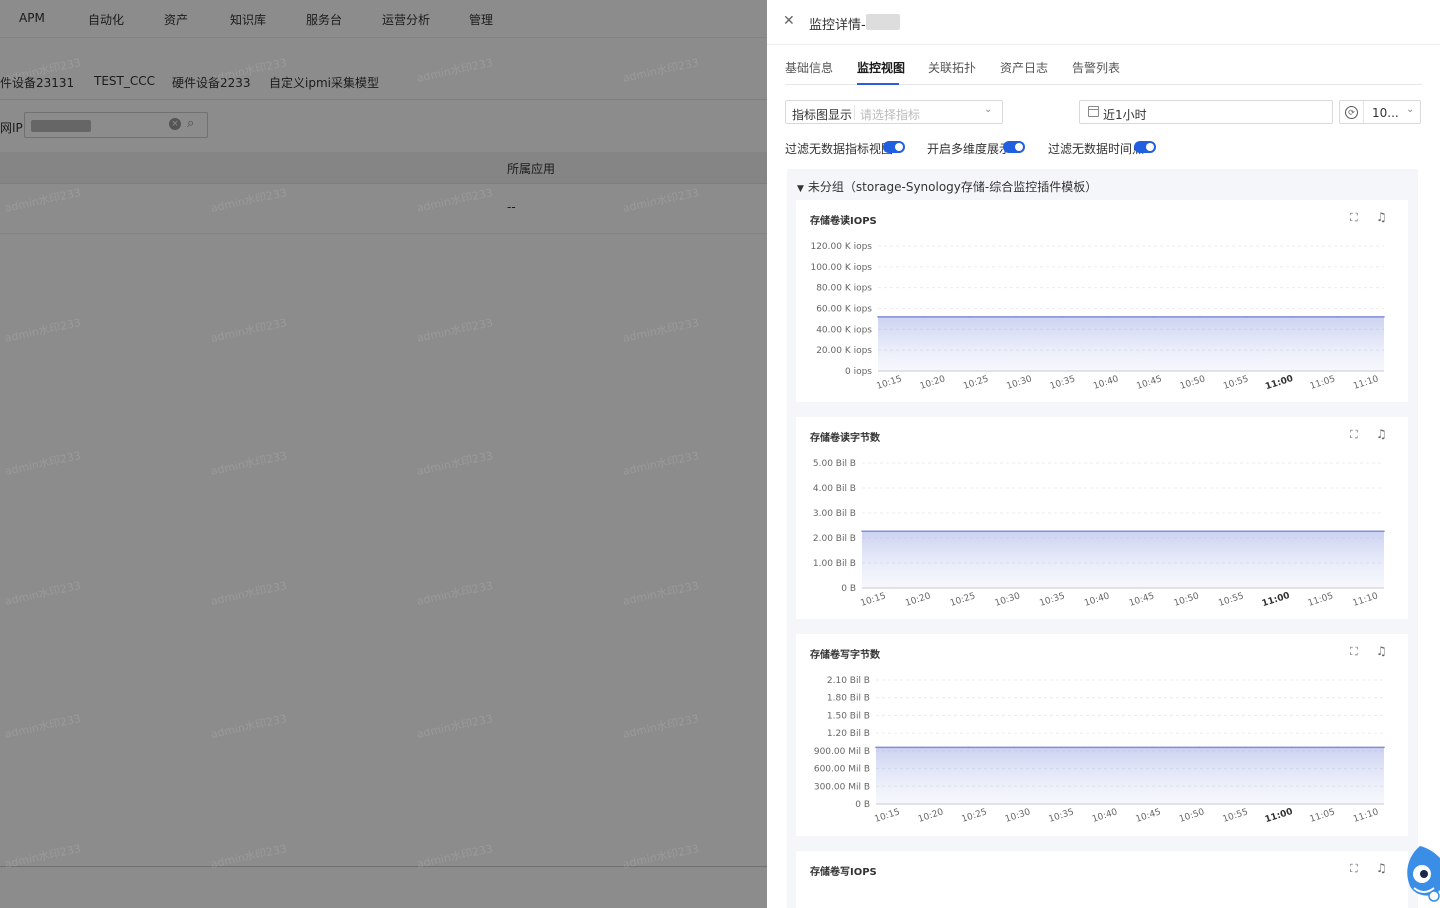  I want to click on x-tick-label: 10:15, so click(890, 383).